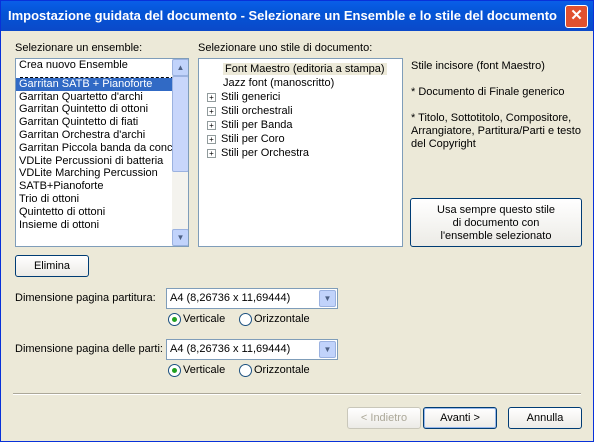 The width and height of the screenshot is (594, 442). What do you see at coordinates (79, 48) in the screenshot?
I see `ensemble-label: Selezionare un ensemble:` at bounding box center [79, 48].